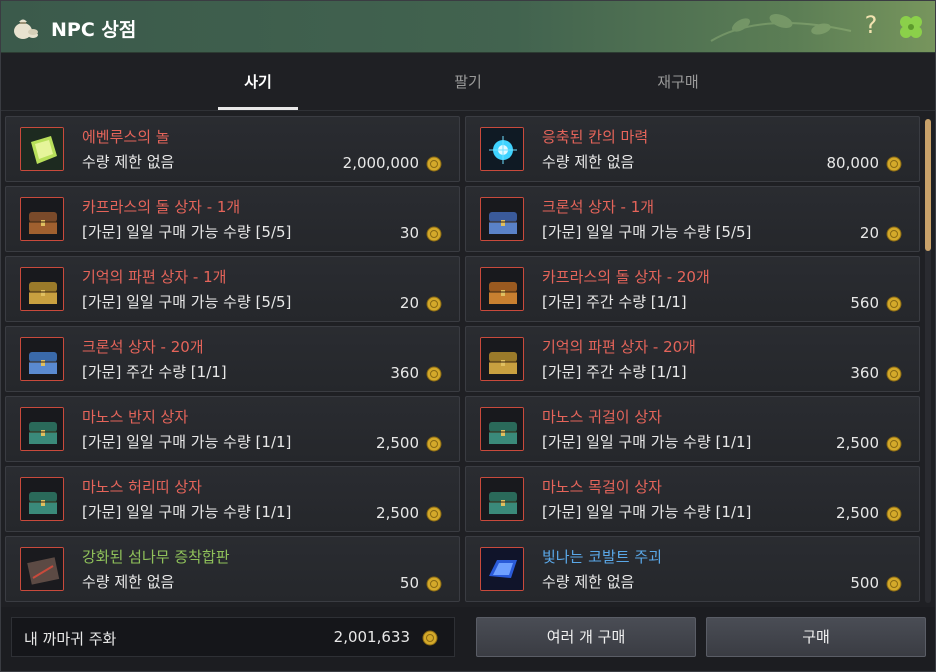  Describe the element at coordinates (232, 499) in the screenshot. I see `shop-item: 마노스 허리띠 상자 [가문] 일일 구매 가능 수량 [1/1] 2,500` at that location.